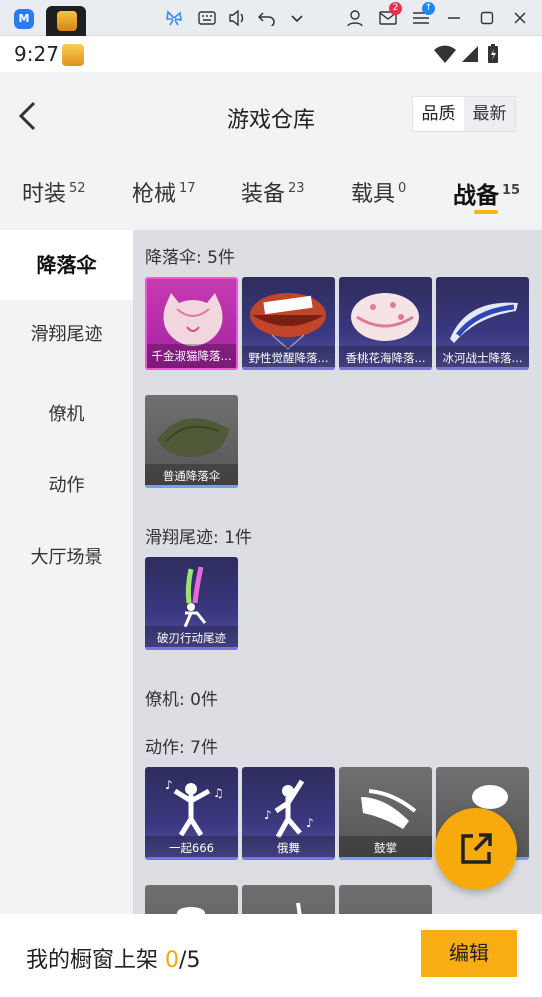 The width and height of the screenshot is (542, 997). What do you see at coordinates (355, 18) in the screenshot?
I see `user-icon` at bounding box center [355, 18].